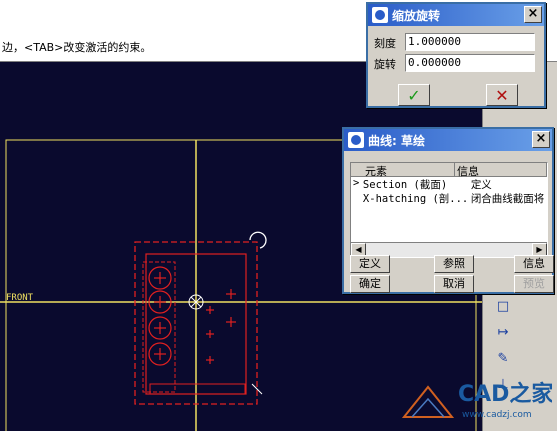 Image resolution: width=557 pixels, height=431 pixels. I want to click on cursor-arc, so click(258, 240).